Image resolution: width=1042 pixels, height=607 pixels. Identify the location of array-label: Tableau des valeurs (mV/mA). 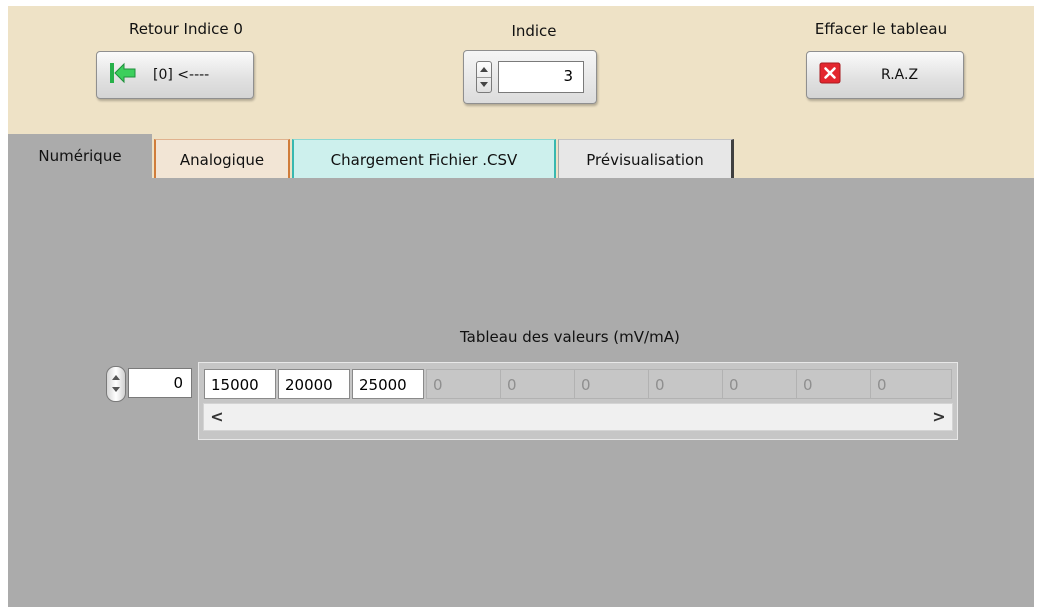
(570, 337).